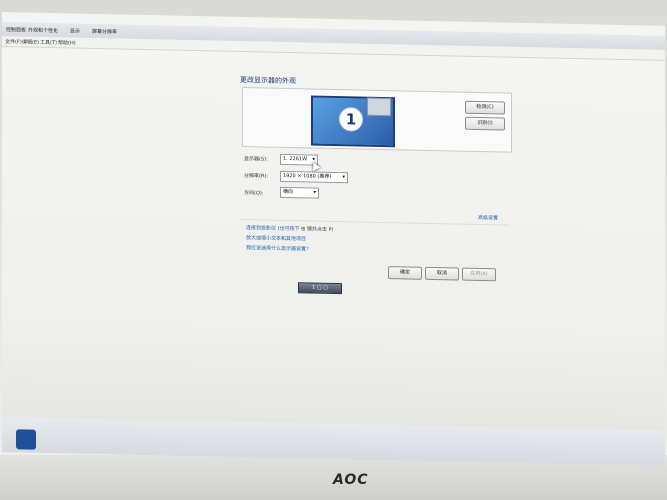 The image size is (667, 500). What do you see at coordinates (256, 159) in the screenshot?
I see `display-label: 显示器(S):` at bounding box center [256, 159].